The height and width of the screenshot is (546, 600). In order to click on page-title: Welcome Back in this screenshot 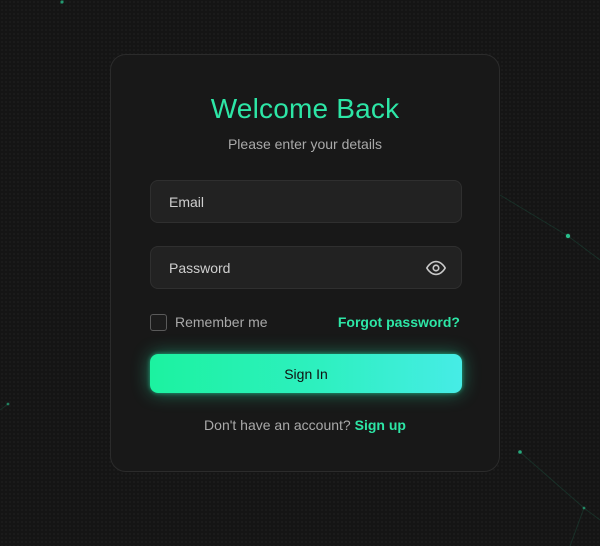, I will do `click(305, 108)`.